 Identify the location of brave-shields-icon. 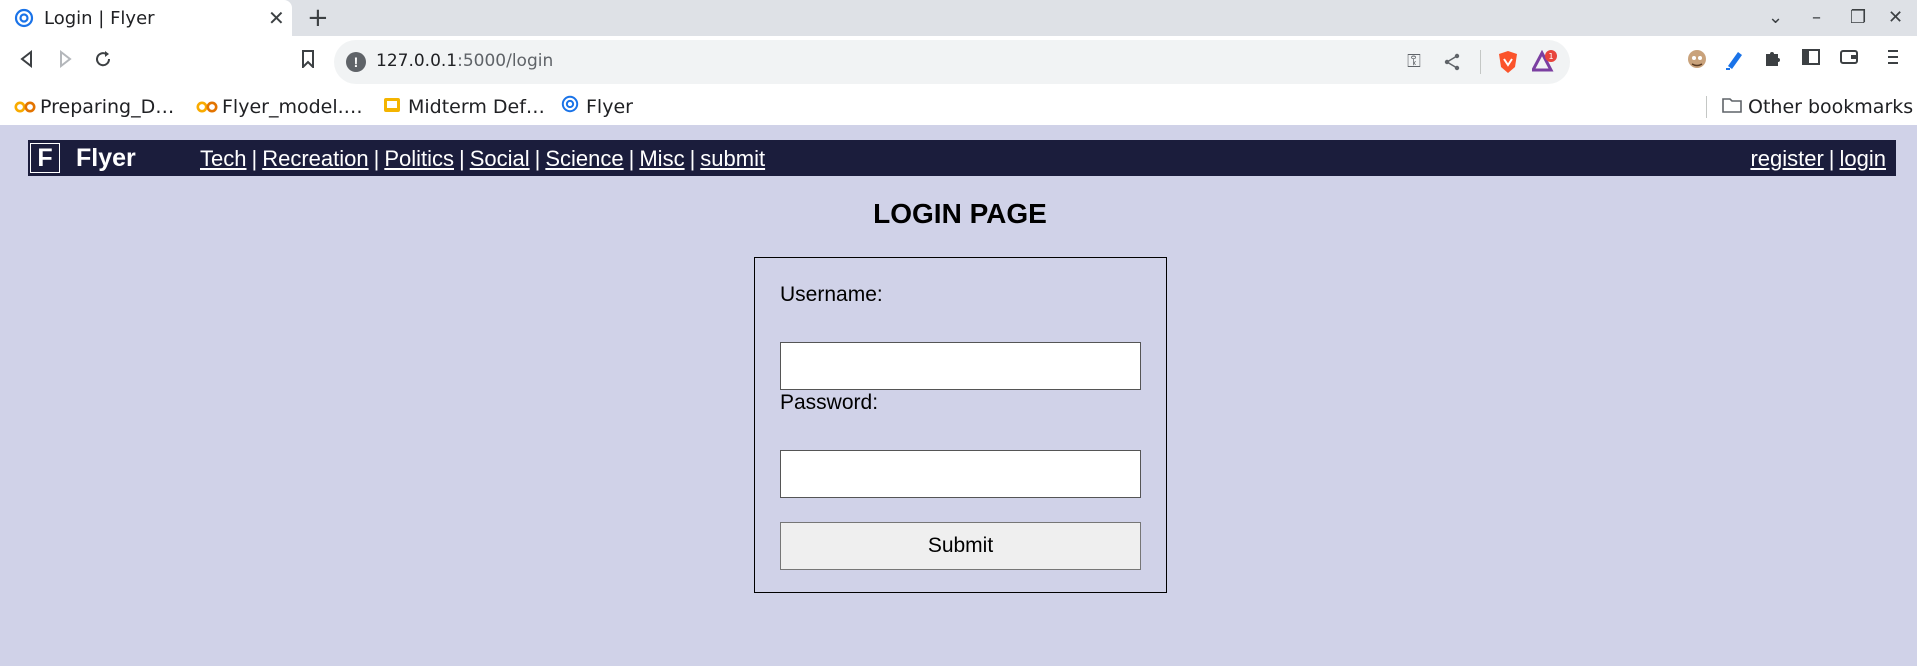
(1508, 62).